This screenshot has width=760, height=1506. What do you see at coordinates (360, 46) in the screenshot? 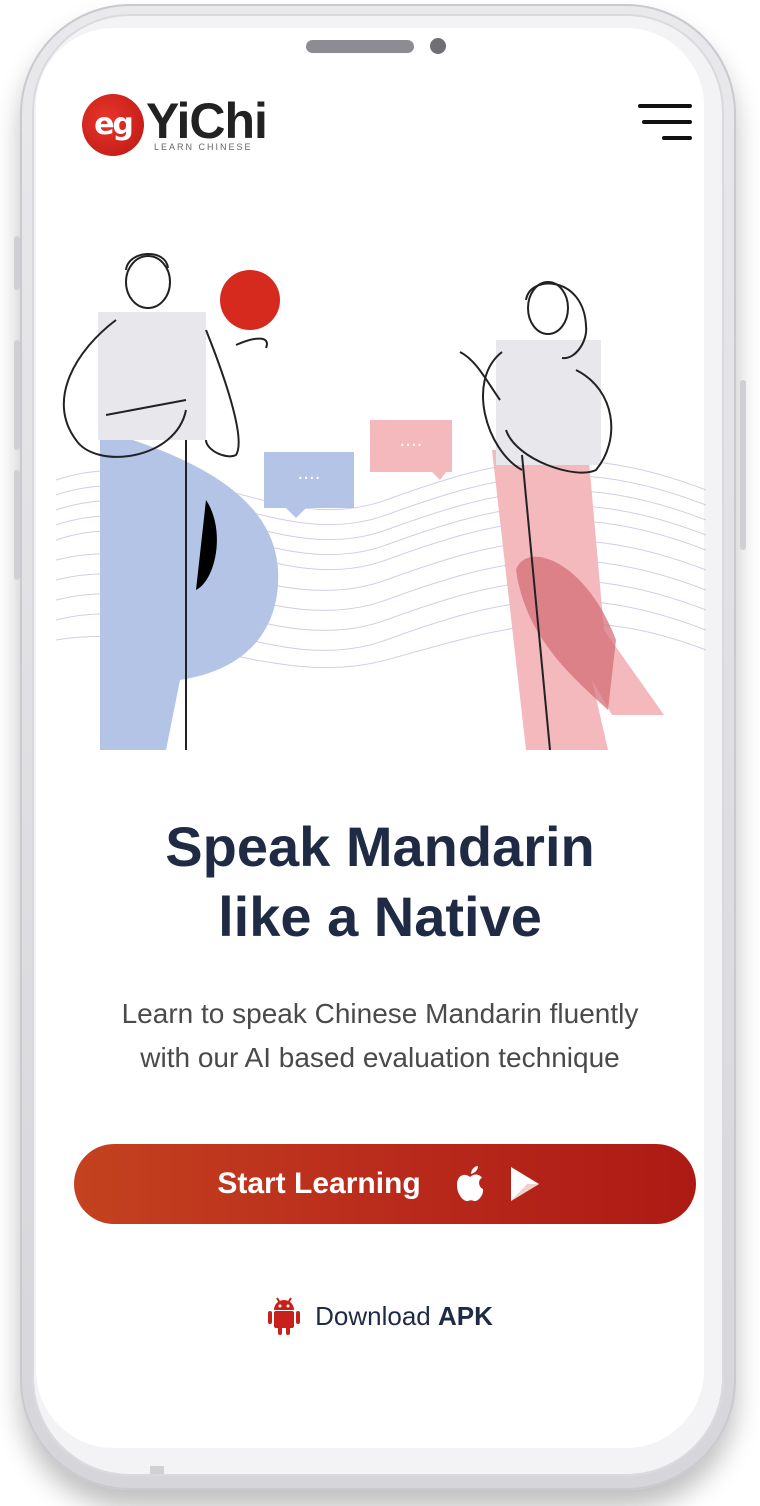
I see `speaker-grille` at bounding box center [360, 46].